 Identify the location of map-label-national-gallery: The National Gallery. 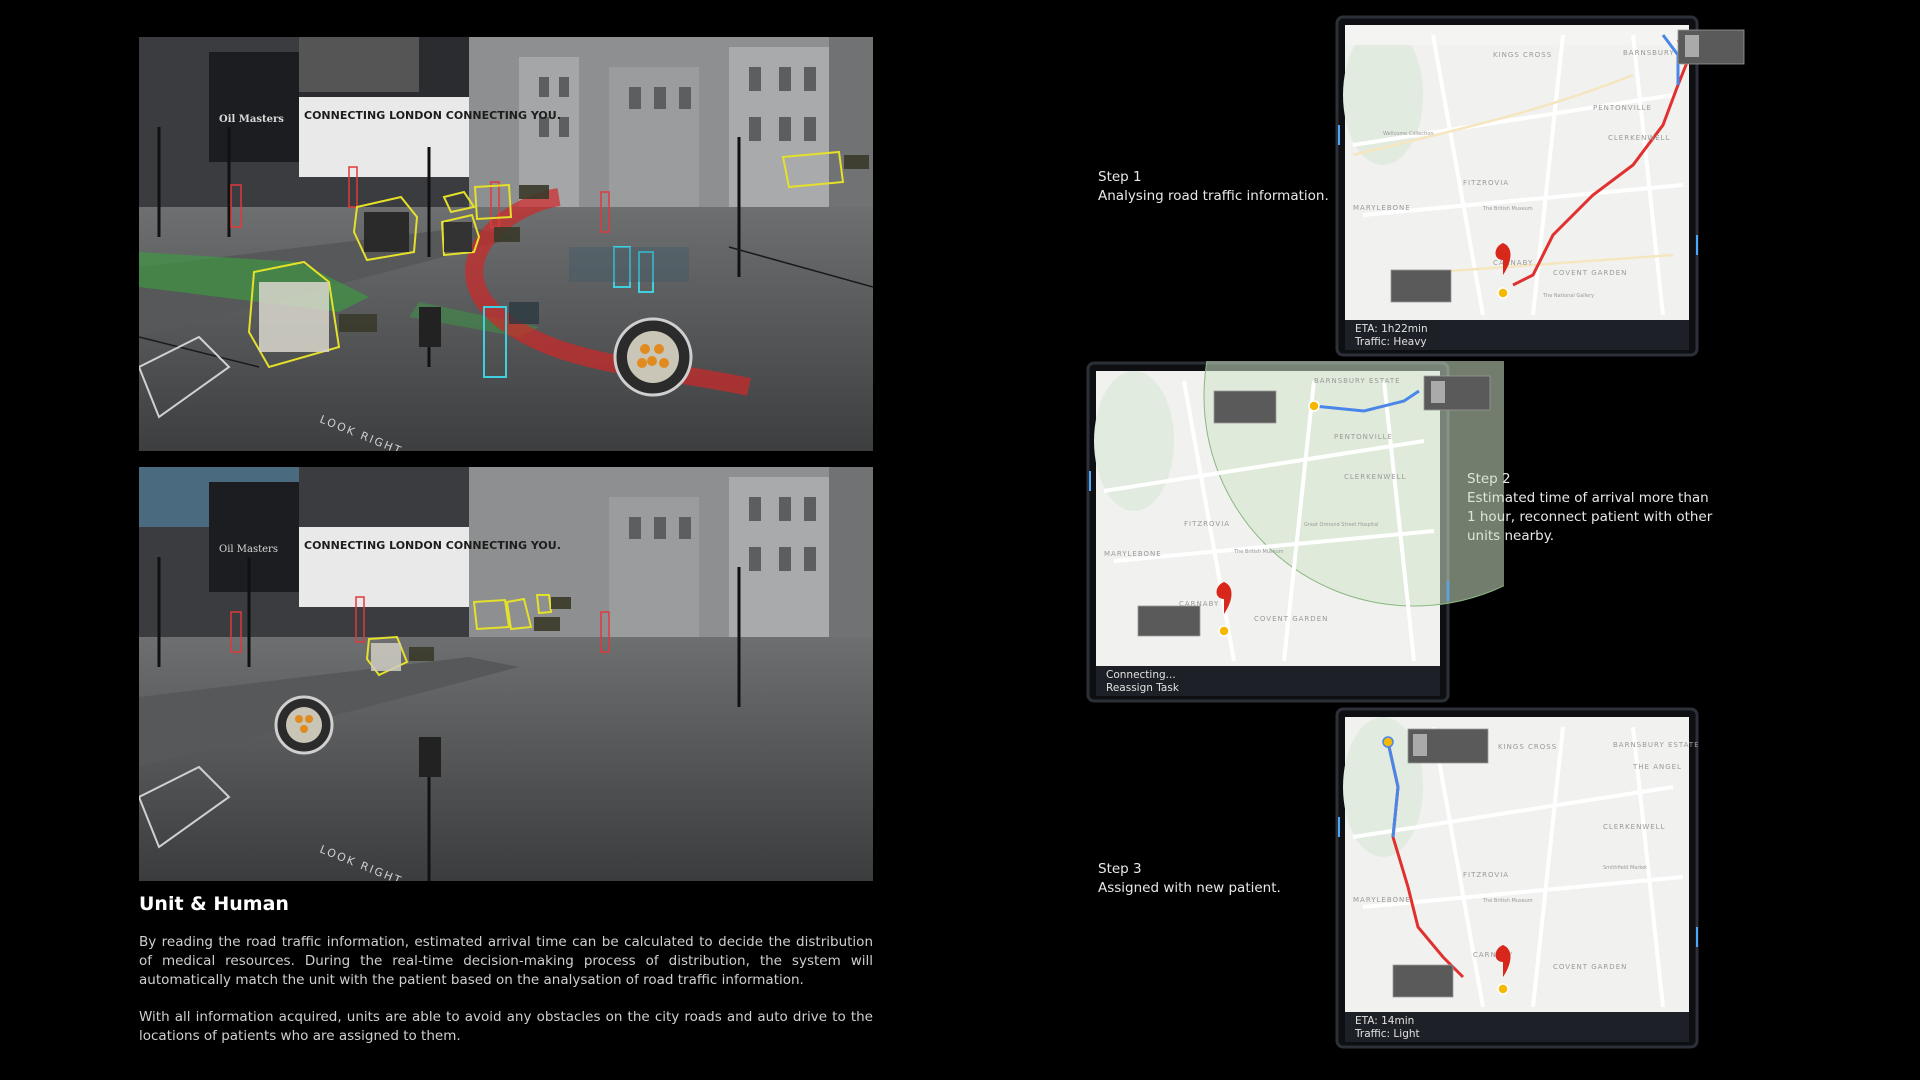
(1568, 296).